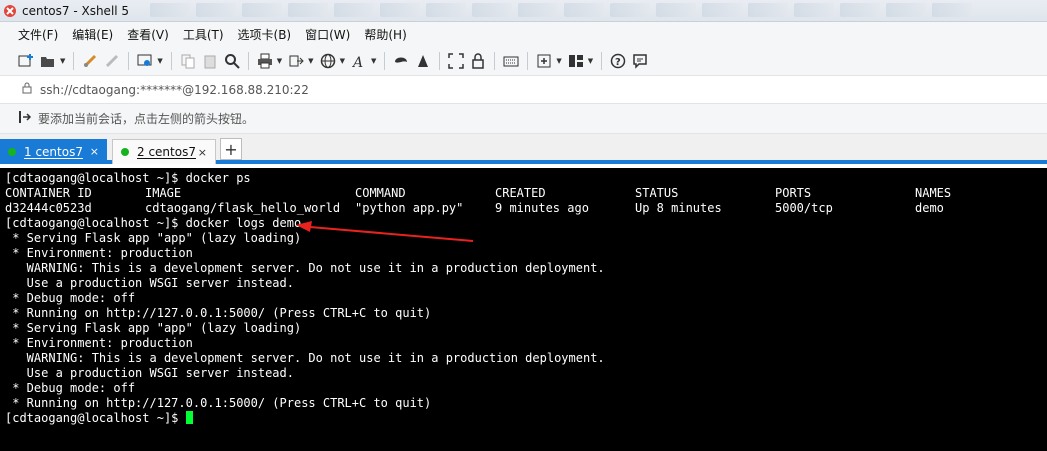 The image size is (1047, 451). I want to click on ps-cell-ports: 5000/tcp, so click(804, 208).